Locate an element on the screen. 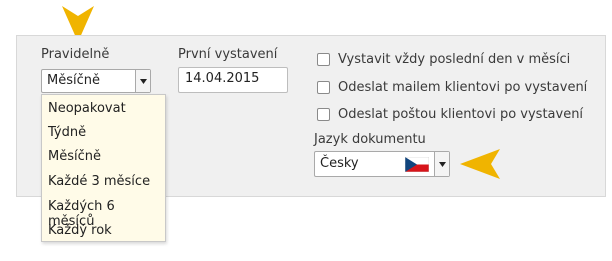 This screenshot has height=261, width=612. language-label: Jazyk dokumentu is located at coordinates (370, 139).